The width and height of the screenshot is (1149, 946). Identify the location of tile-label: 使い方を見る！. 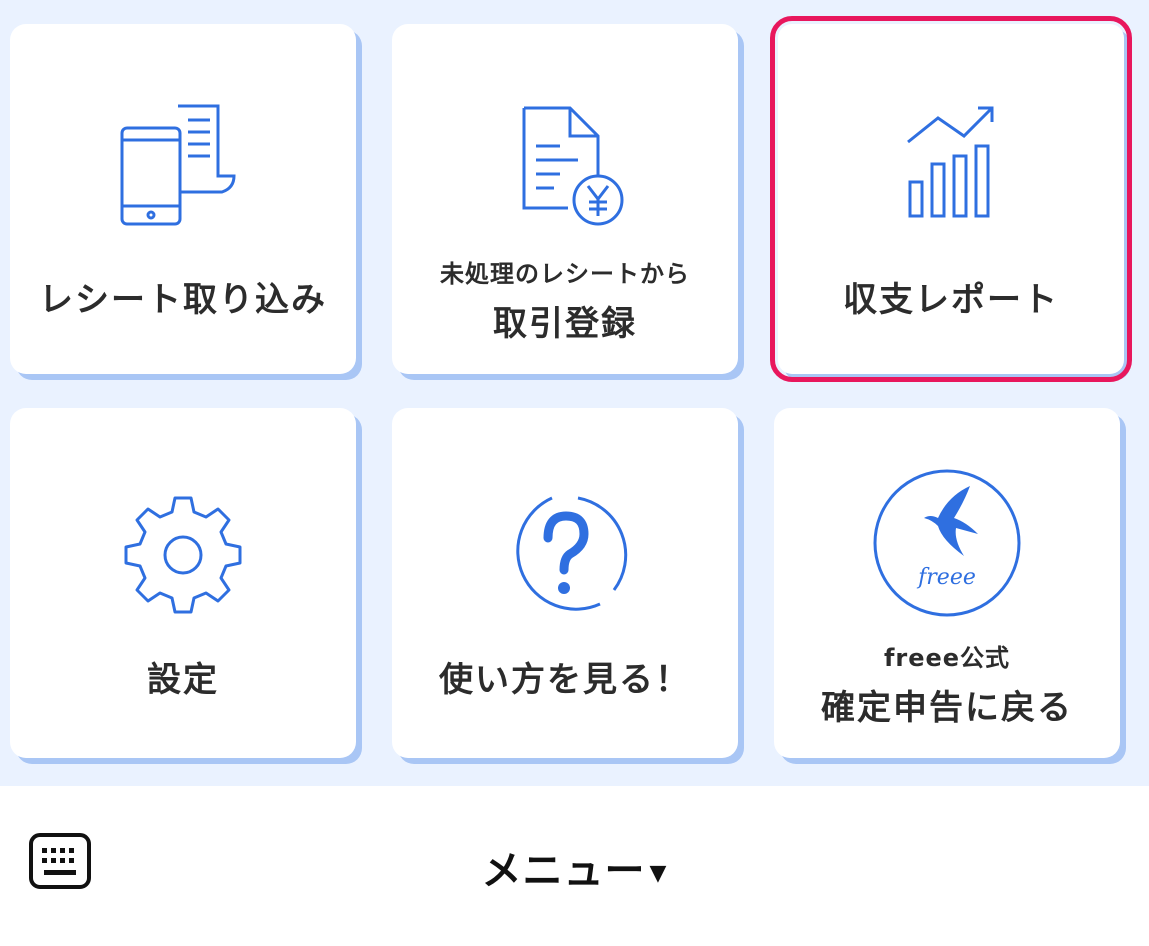
(565, 680).